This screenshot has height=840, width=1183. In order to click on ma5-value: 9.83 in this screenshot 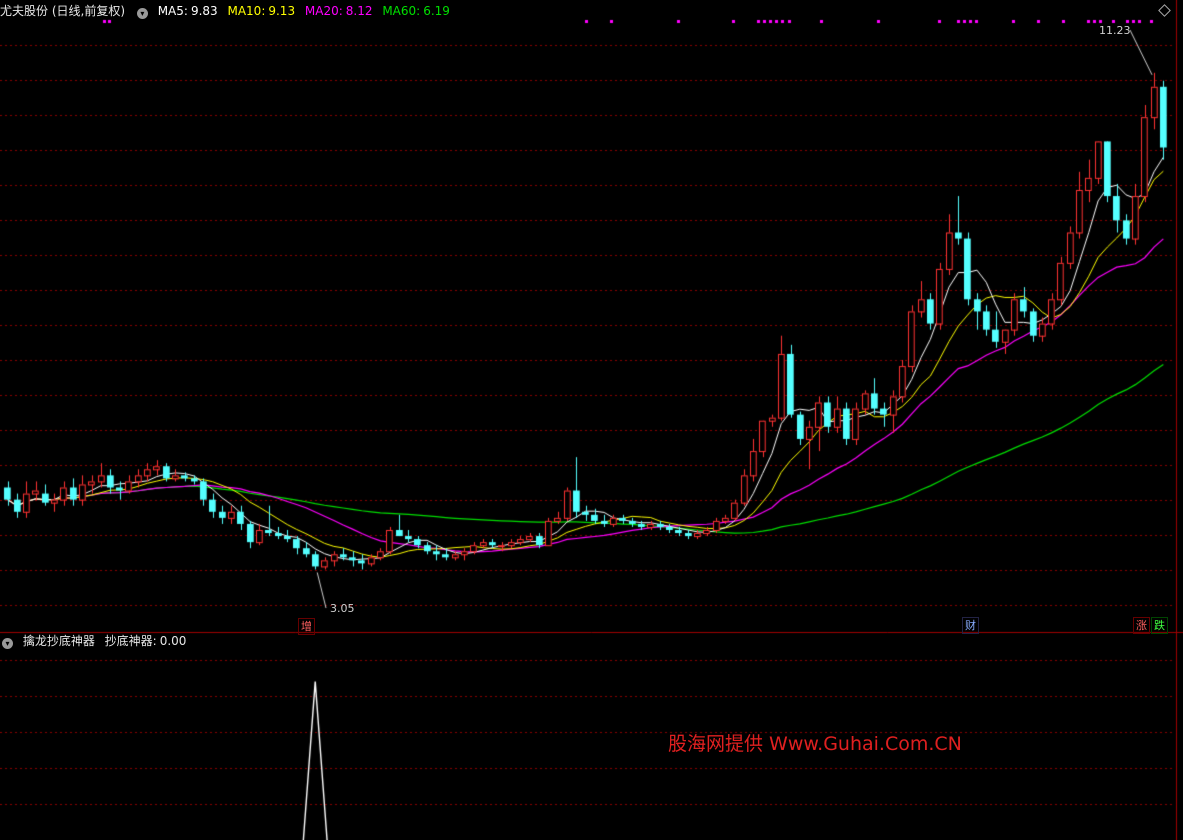, I will do `click(204, 11)`.